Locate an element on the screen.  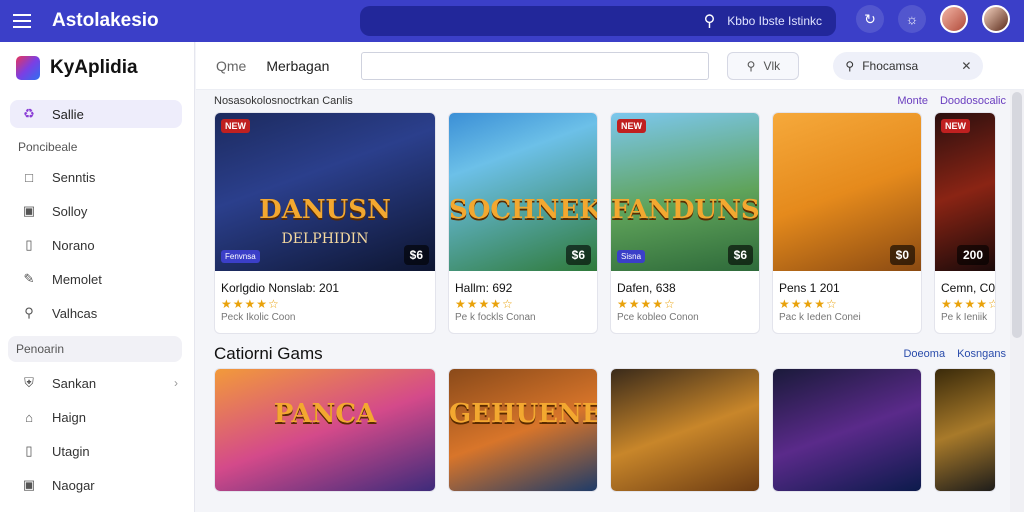
find-chip: ⚲ Fhocamsa ✕ is located at coordinates (908, 65).